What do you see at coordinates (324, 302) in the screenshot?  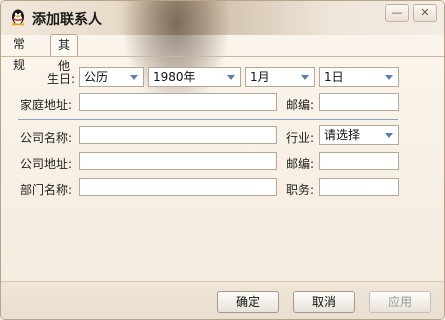 I see `cancel-button: 取消` at bounding box center [324, 302].